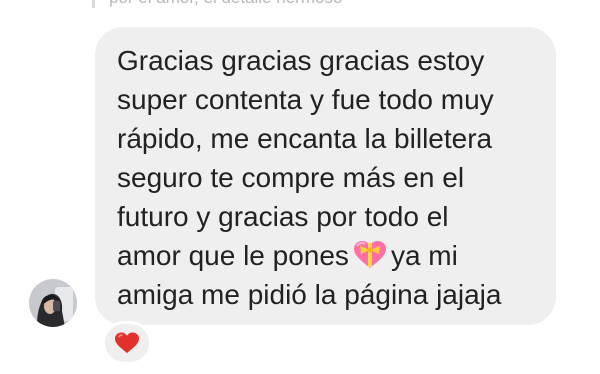 Image resolution: width=600 pixels, height=374 pixels. Describe the element at coordinates (291, 177) in the screenshot. I see `message-line: seguro te compre más en el` at that location.